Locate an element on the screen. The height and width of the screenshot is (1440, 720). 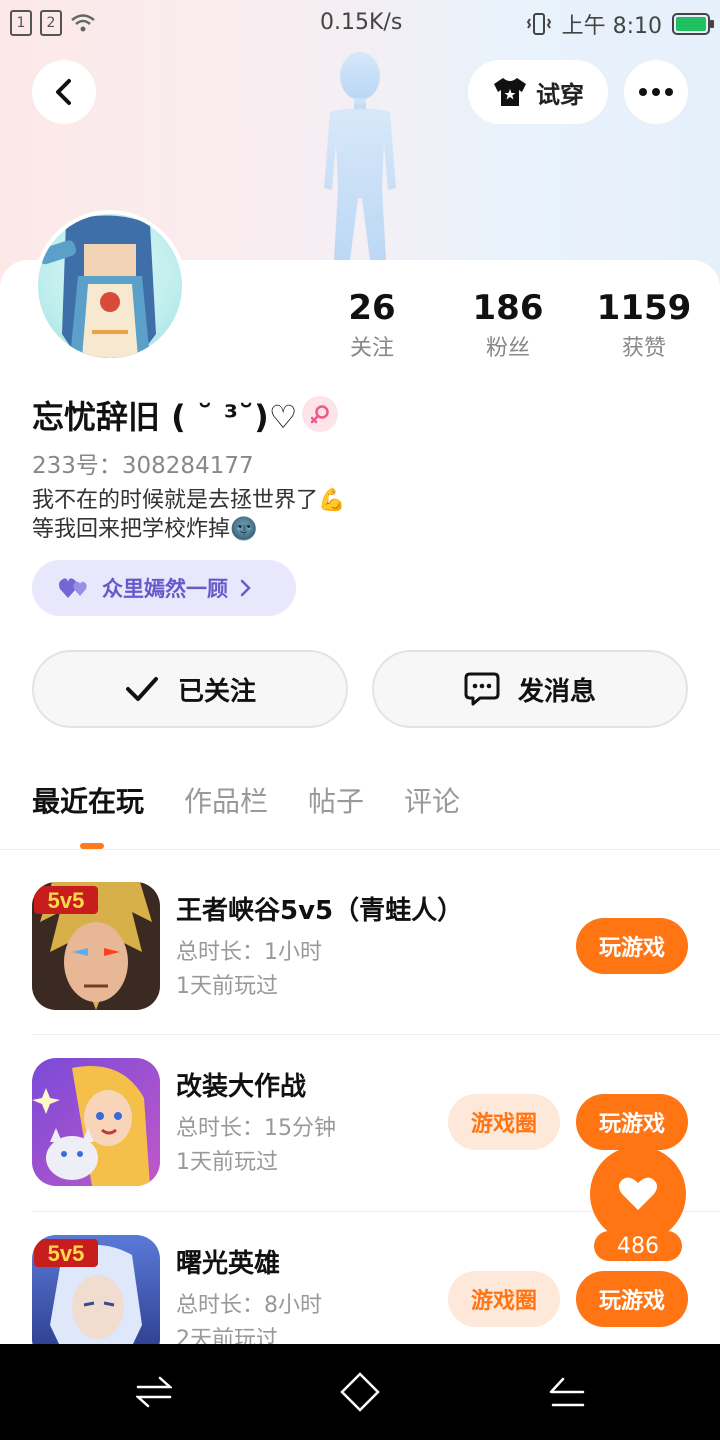
game-art-icon: 5v5 is located at coordinates (96, 946).